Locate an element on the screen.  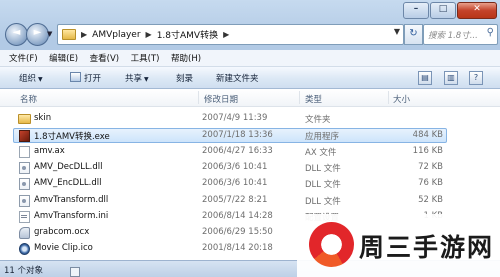
command-bar: 组织 ▼ 打开 共享 ▼ 刻录 新建文件夹 ▤ ▥ ? is located at coordinates (250, 78).